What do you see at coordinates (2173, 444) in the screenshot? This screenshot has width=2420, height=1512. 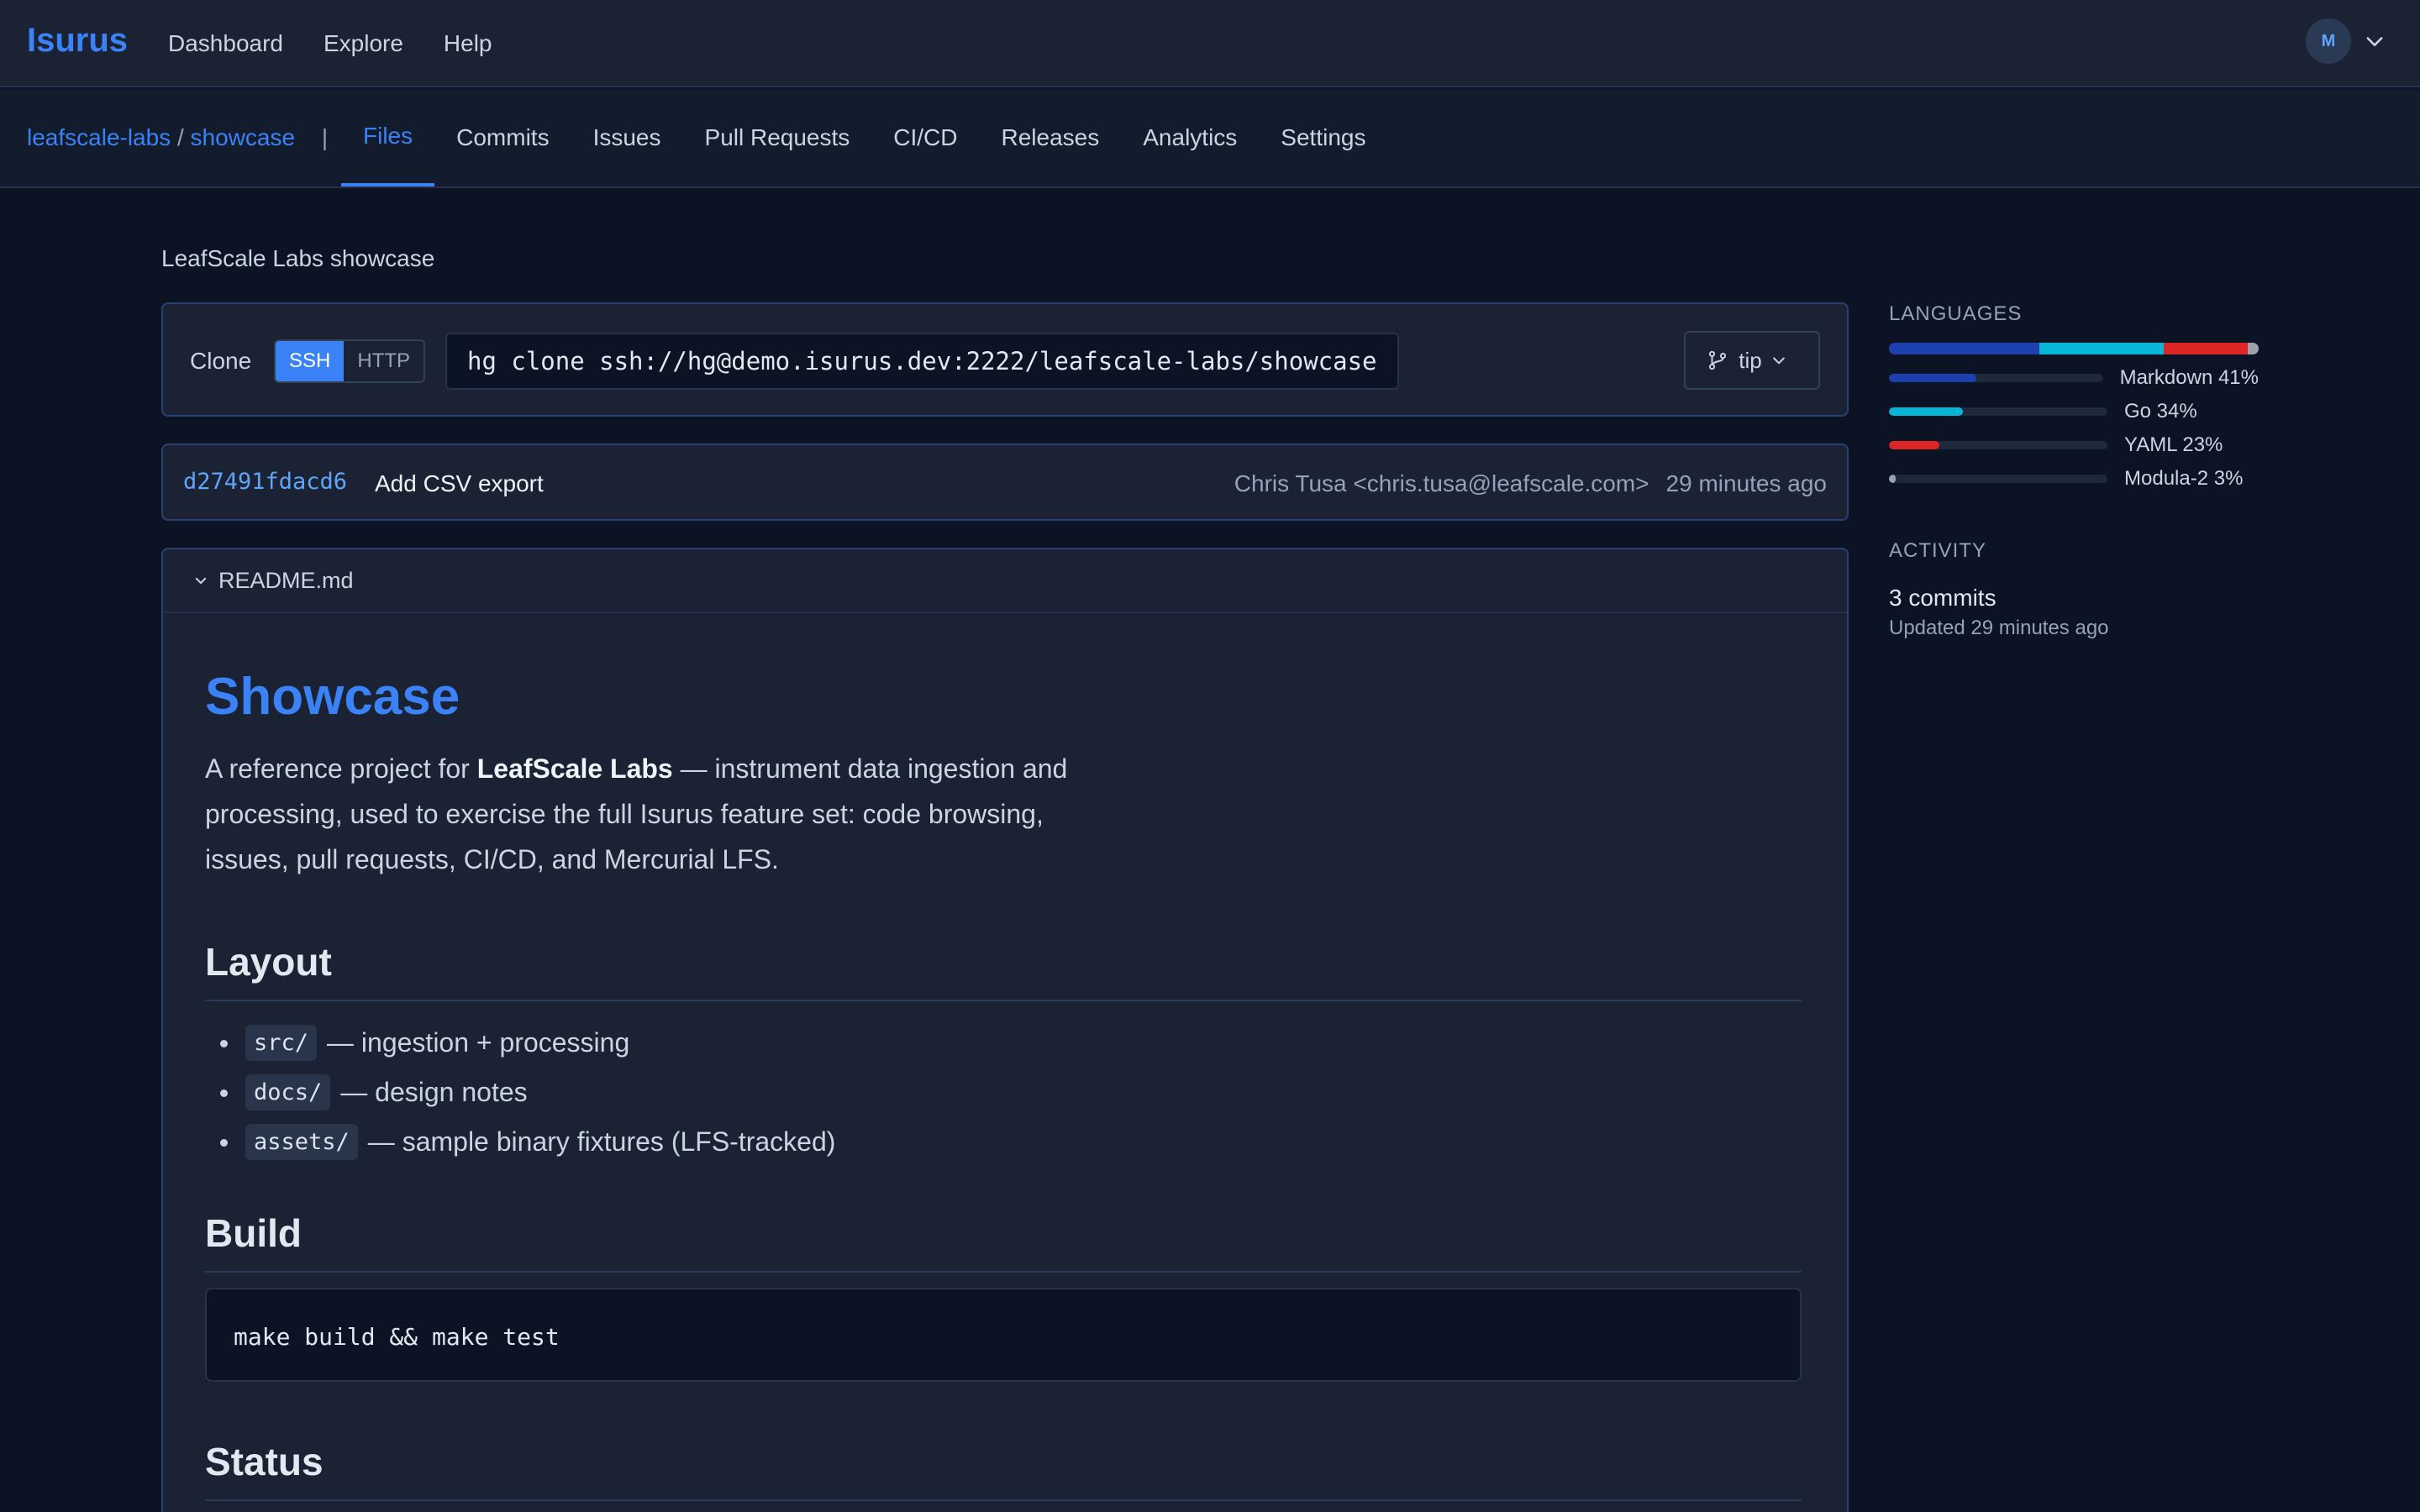 I see `language-label: YAML 23%` at bounding box center [2173, 444].